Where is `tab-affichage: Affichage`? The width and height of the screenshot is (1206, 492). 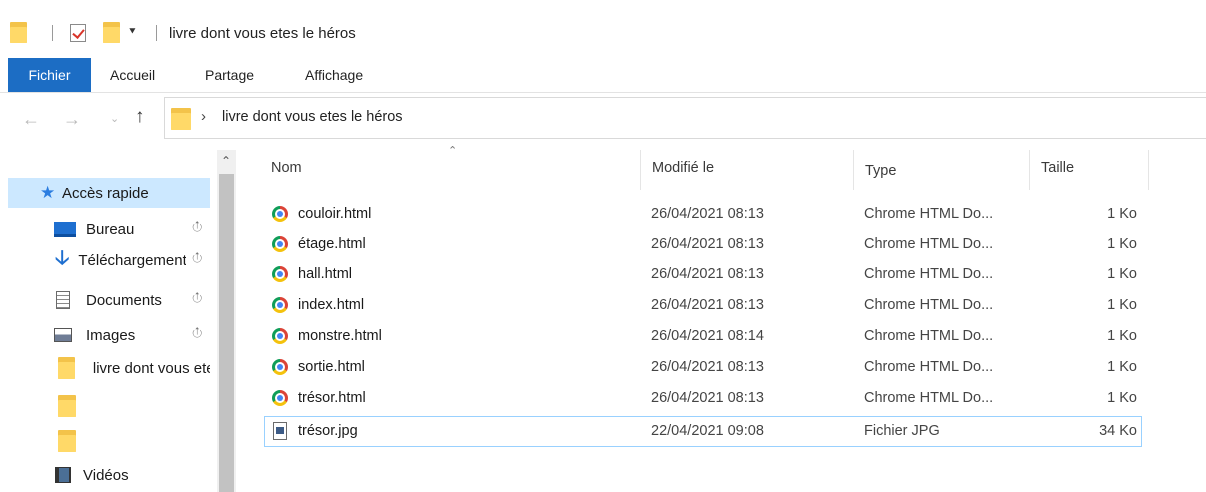
tab-affichage: Affichage is located at coordinates (334, 75).